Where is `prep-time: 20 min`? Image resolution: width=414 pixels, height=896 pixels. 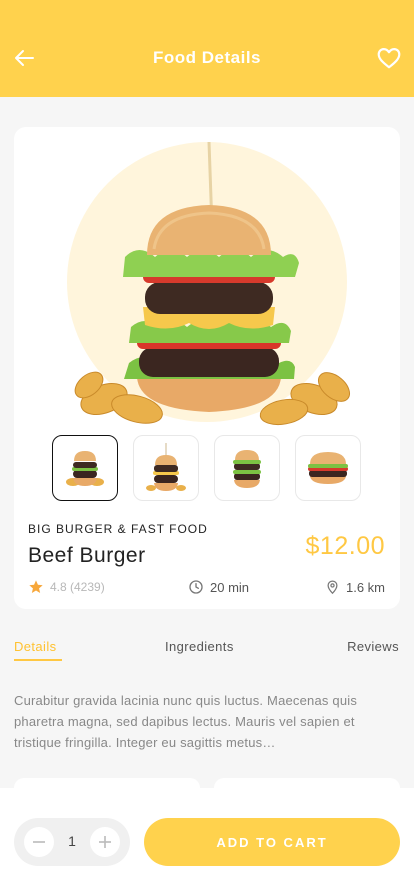 prep-time: 20 min is located at coordinates (218, 587).